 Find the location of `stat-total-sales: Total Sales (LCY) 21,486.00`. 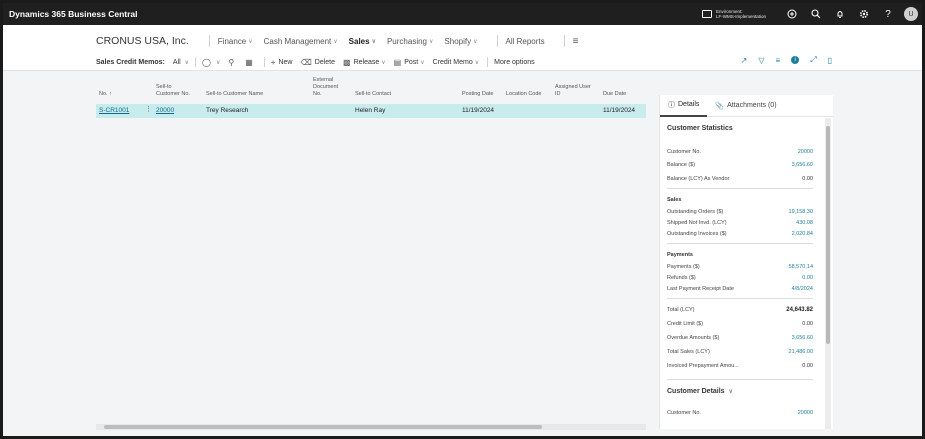

stat-total-sales: Total Sales (LCY) 21,486.00 is located at coordinates (740, 352).